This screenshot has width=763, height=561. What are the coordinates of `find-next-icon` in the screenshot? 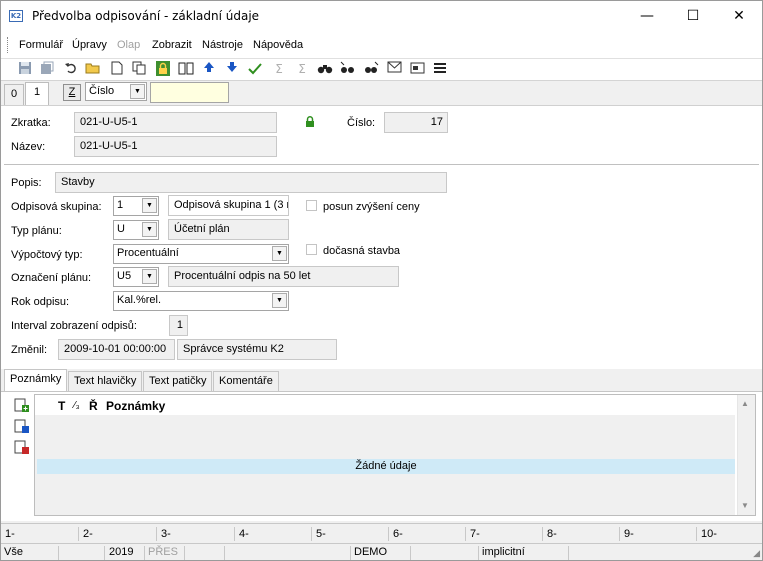 It's located at (347, 69).